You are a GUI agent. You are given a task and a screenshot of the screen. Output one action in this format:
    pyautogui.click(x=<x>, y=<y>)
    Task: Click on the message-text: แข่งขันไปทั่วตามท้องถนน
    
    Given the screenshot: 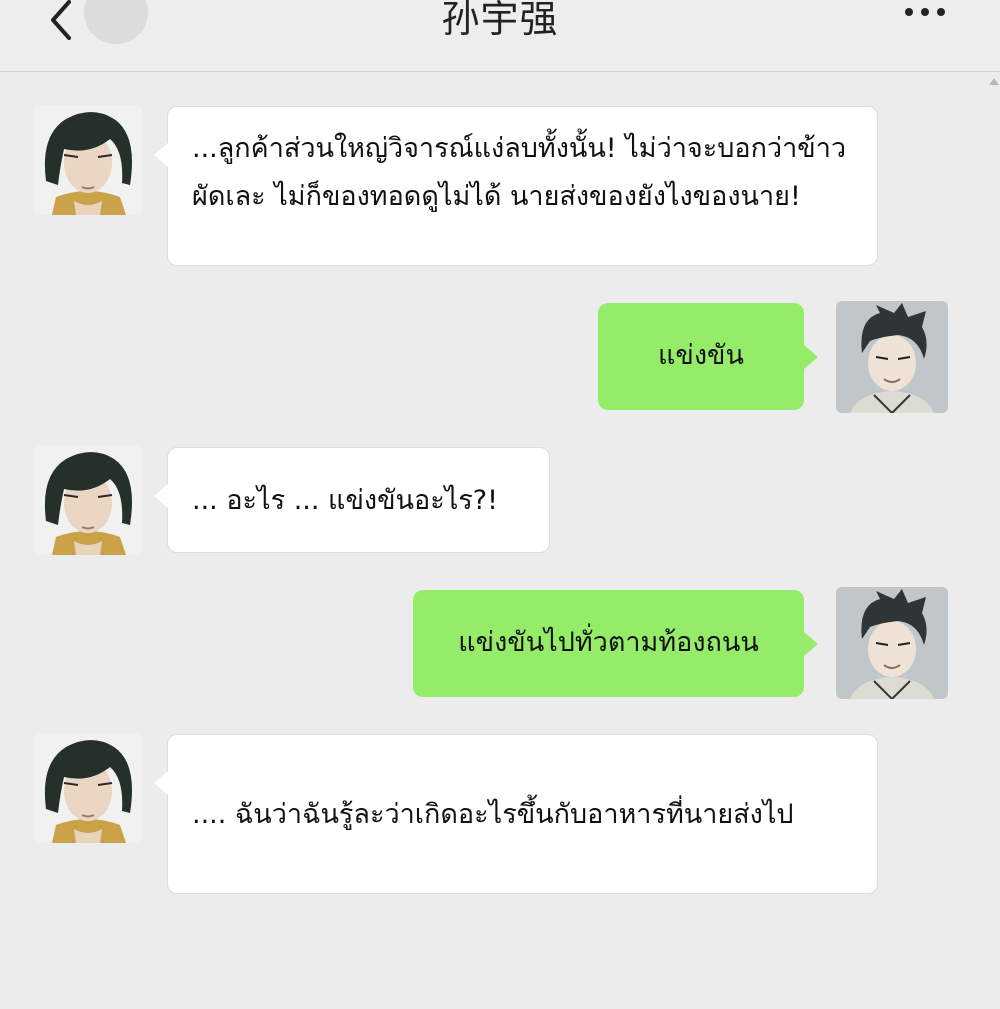 What is the action you would take?
    pyautogui.click(x=608, y=642)
    